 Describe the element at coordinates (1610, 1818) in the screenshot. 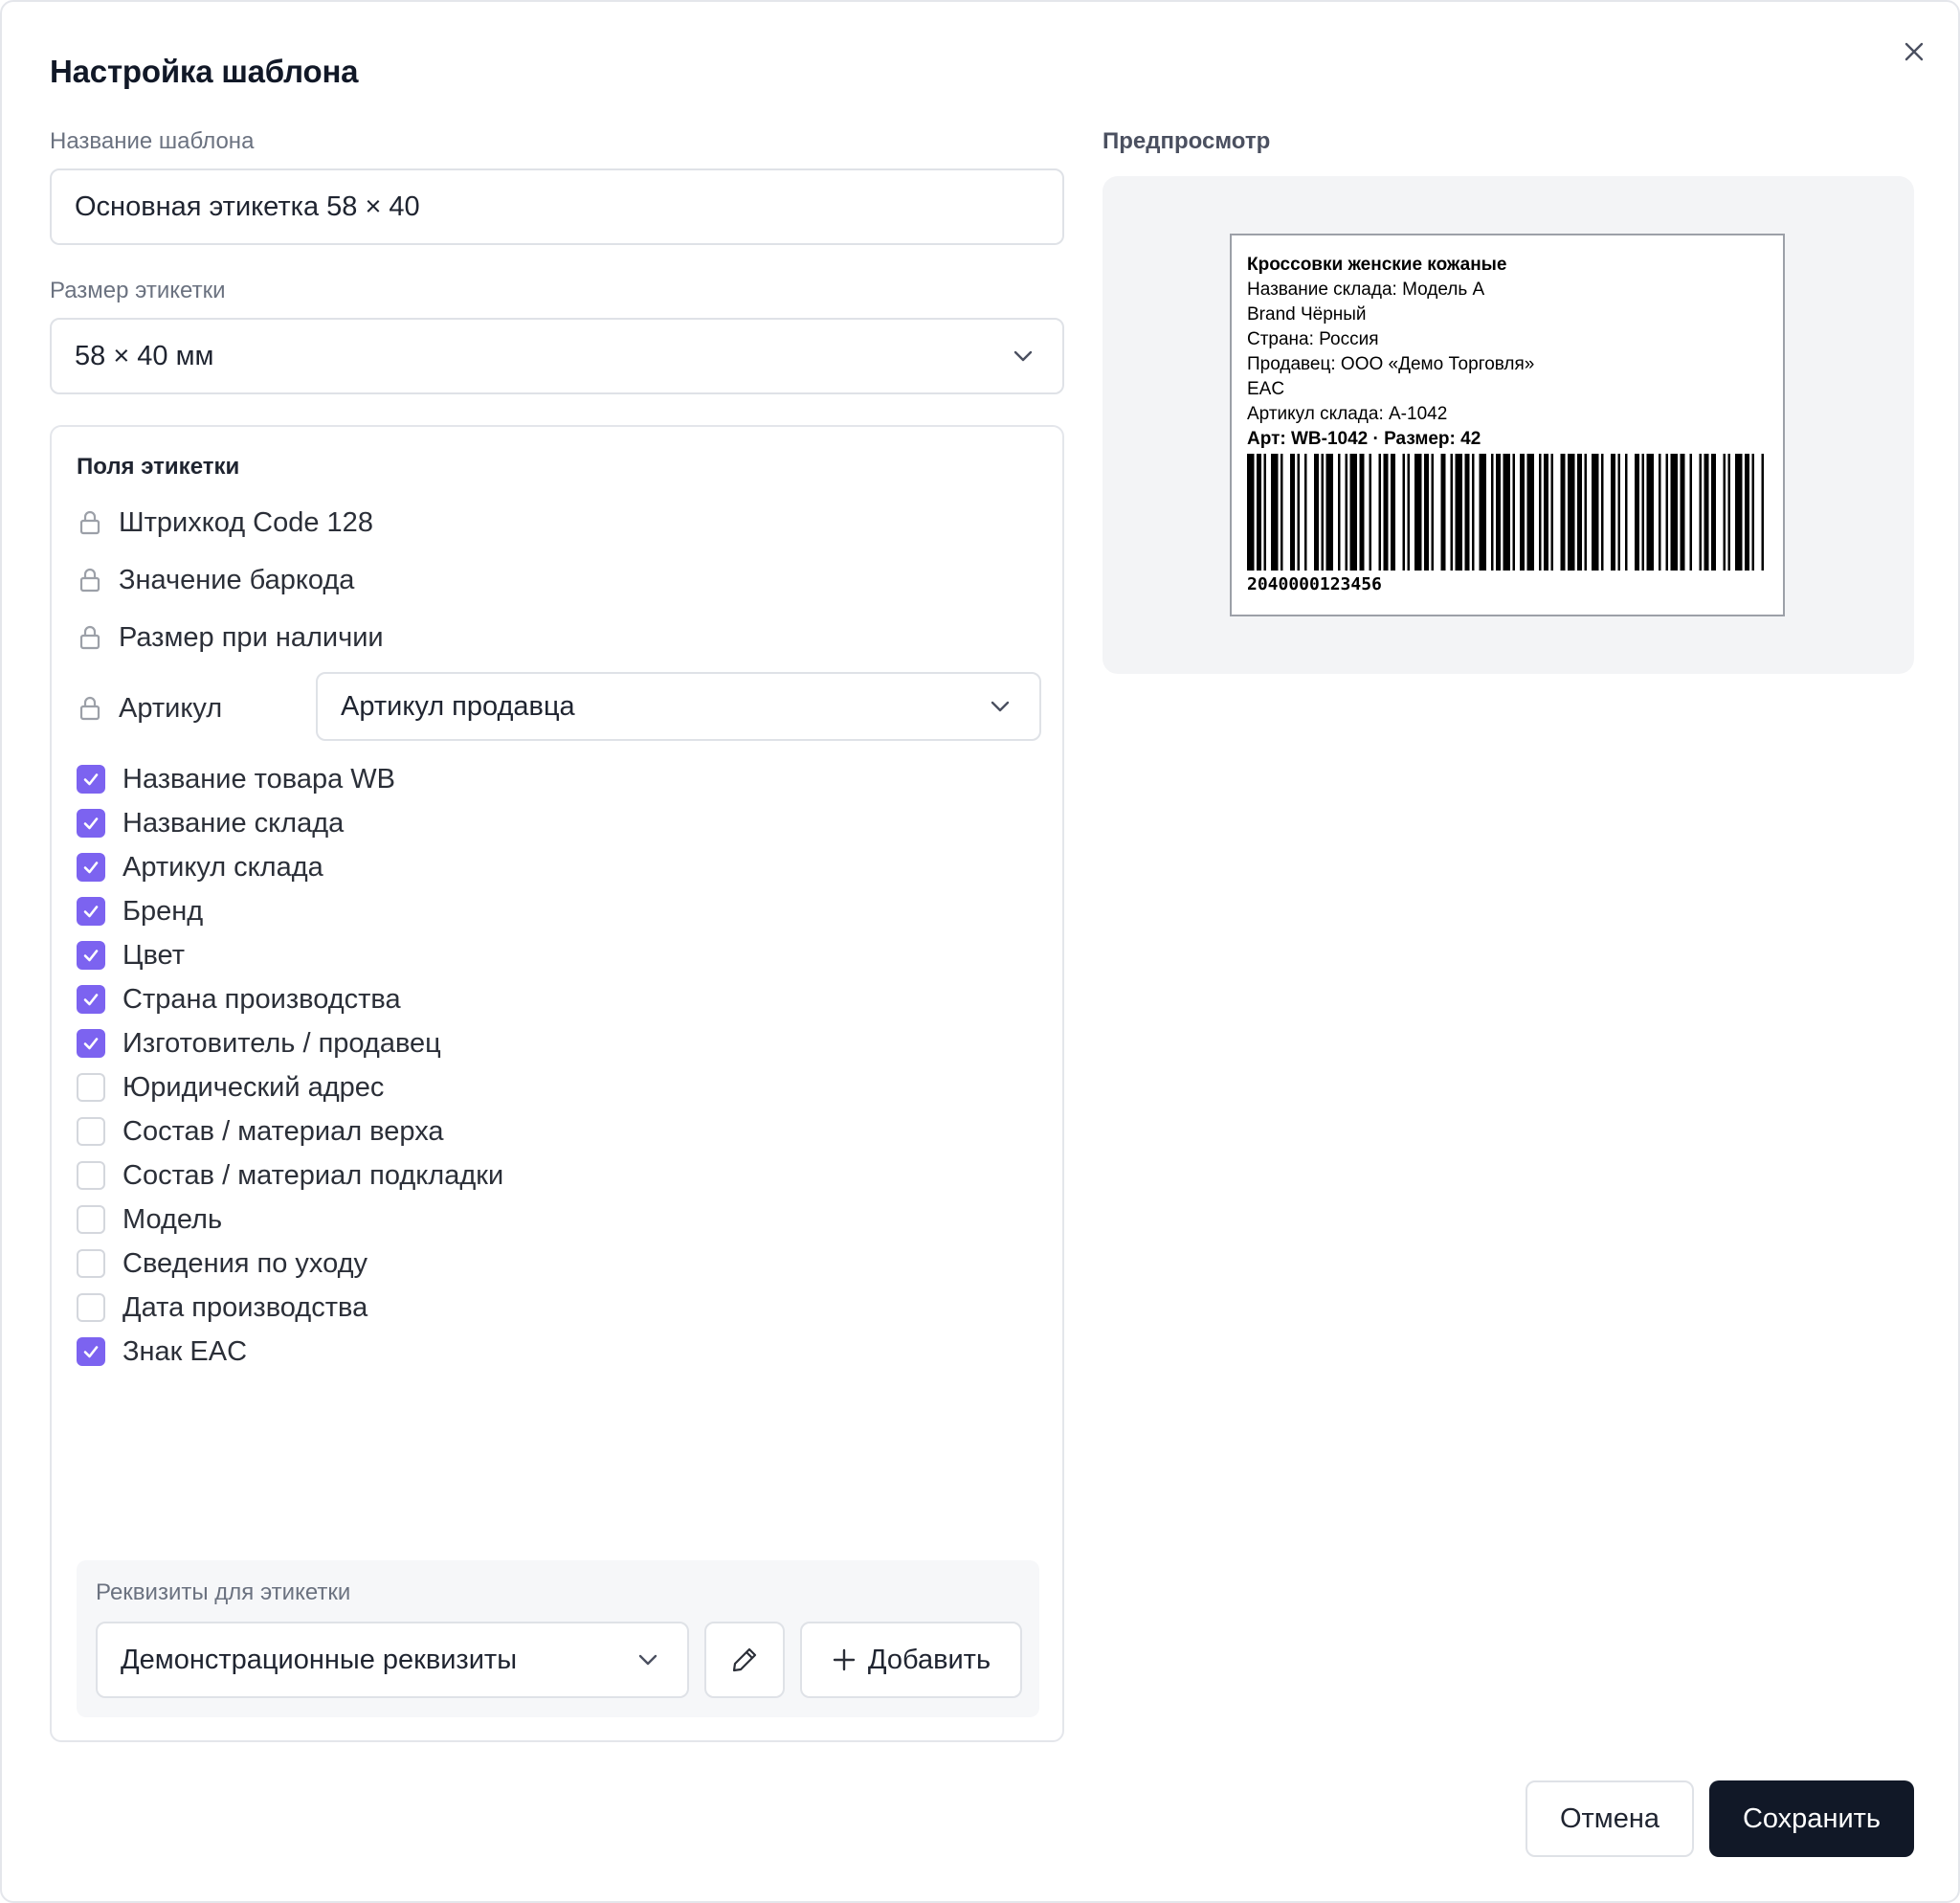

I see `cancel-button: Отмена` at that location.